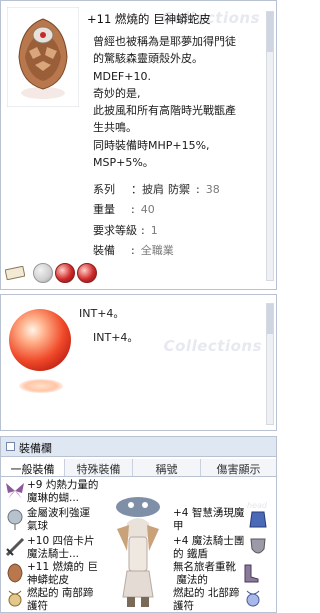 The image size is (320, 613). What do you see at coordinates (62, 573) in the screenshot?
I see `equip-slot-name: +11 燃燒的 巨 神蟒蛇皮` at bounding box center [62, 573].